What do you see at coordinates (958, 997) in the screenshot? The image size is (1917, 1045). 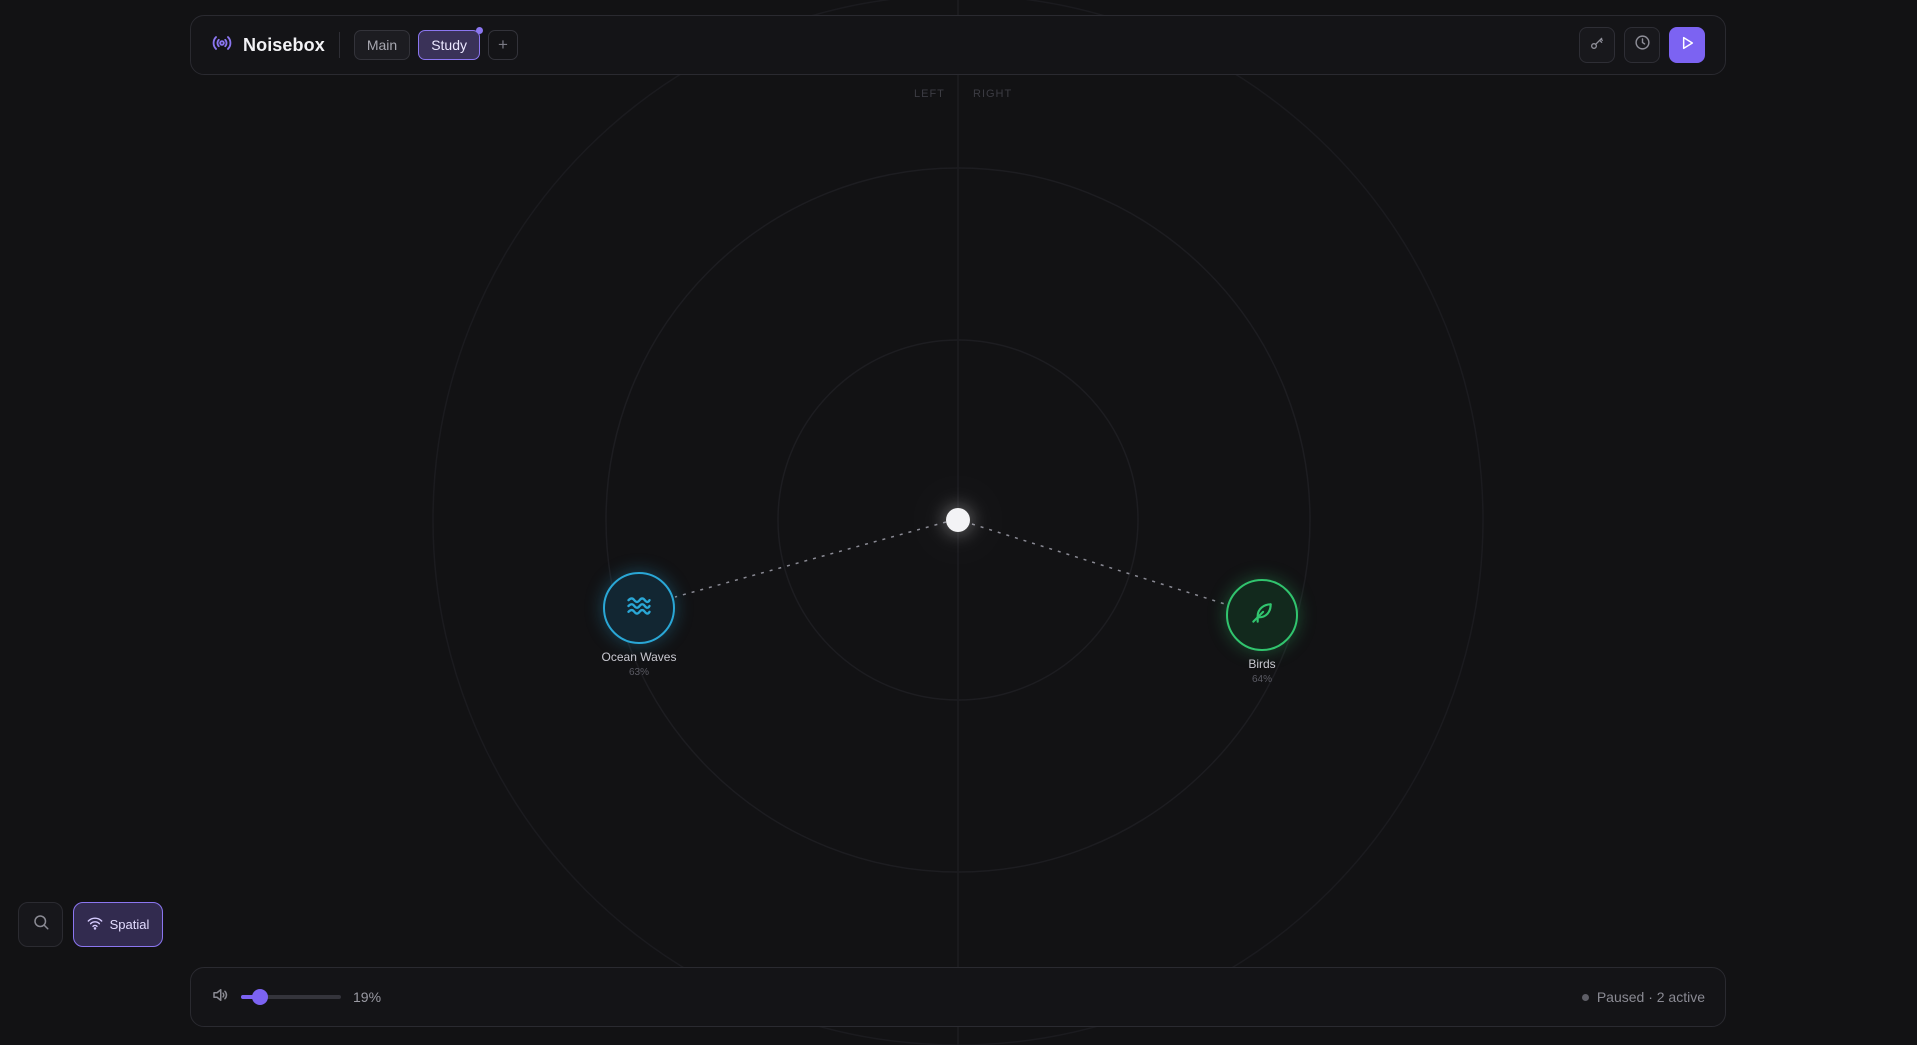 I see `bottom-bar: 19% Paused · 2 active` at bounding box center [958, 997].